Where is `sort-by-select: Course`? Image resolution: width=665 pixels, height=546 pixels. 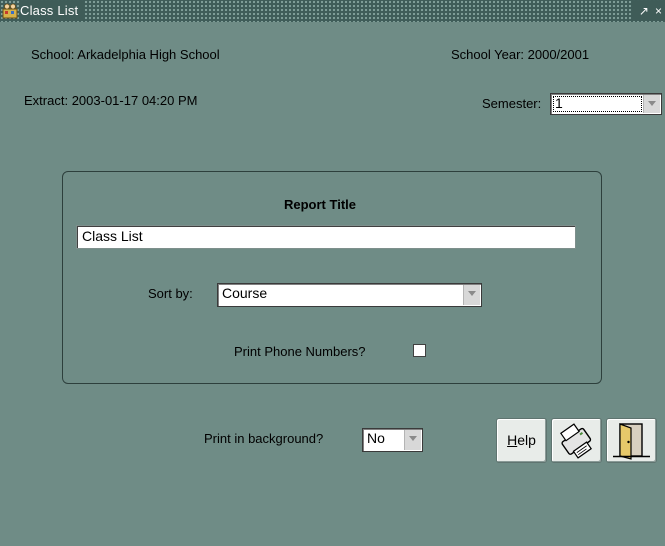
sort-by-select: Course is located at coordinates (349, 295).